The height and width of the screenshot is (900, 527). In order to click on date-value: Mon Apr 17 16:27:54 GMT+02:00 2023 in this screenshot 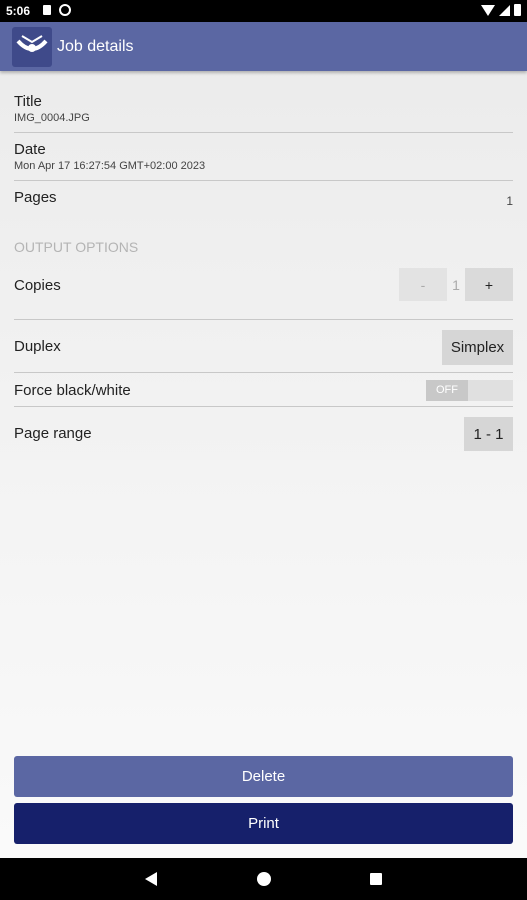, I will do `click(110, 166)`.